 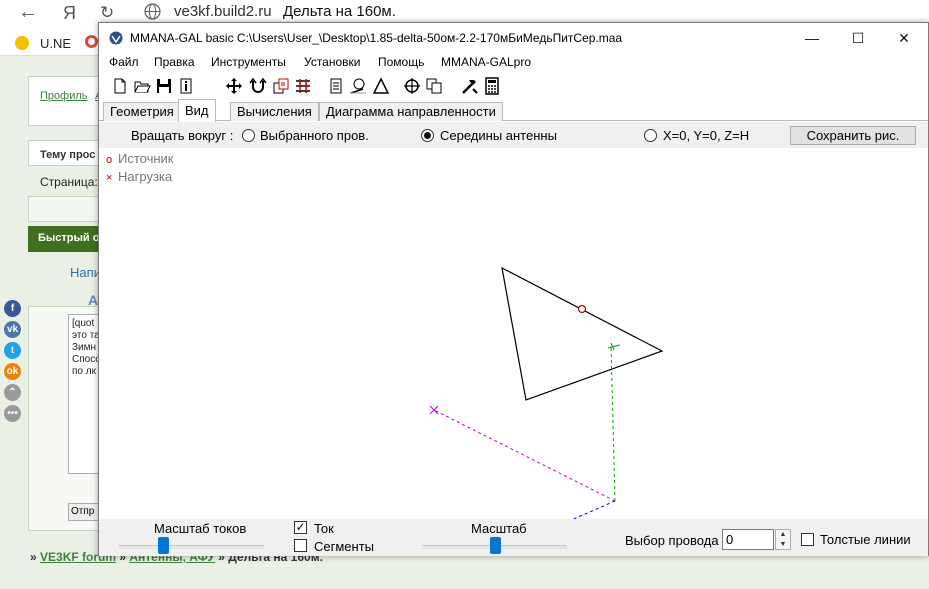 What do you see at coordinates (582, 309) in the screenshot?
I see `feed-source-marker` at bounding box center [582, 309].